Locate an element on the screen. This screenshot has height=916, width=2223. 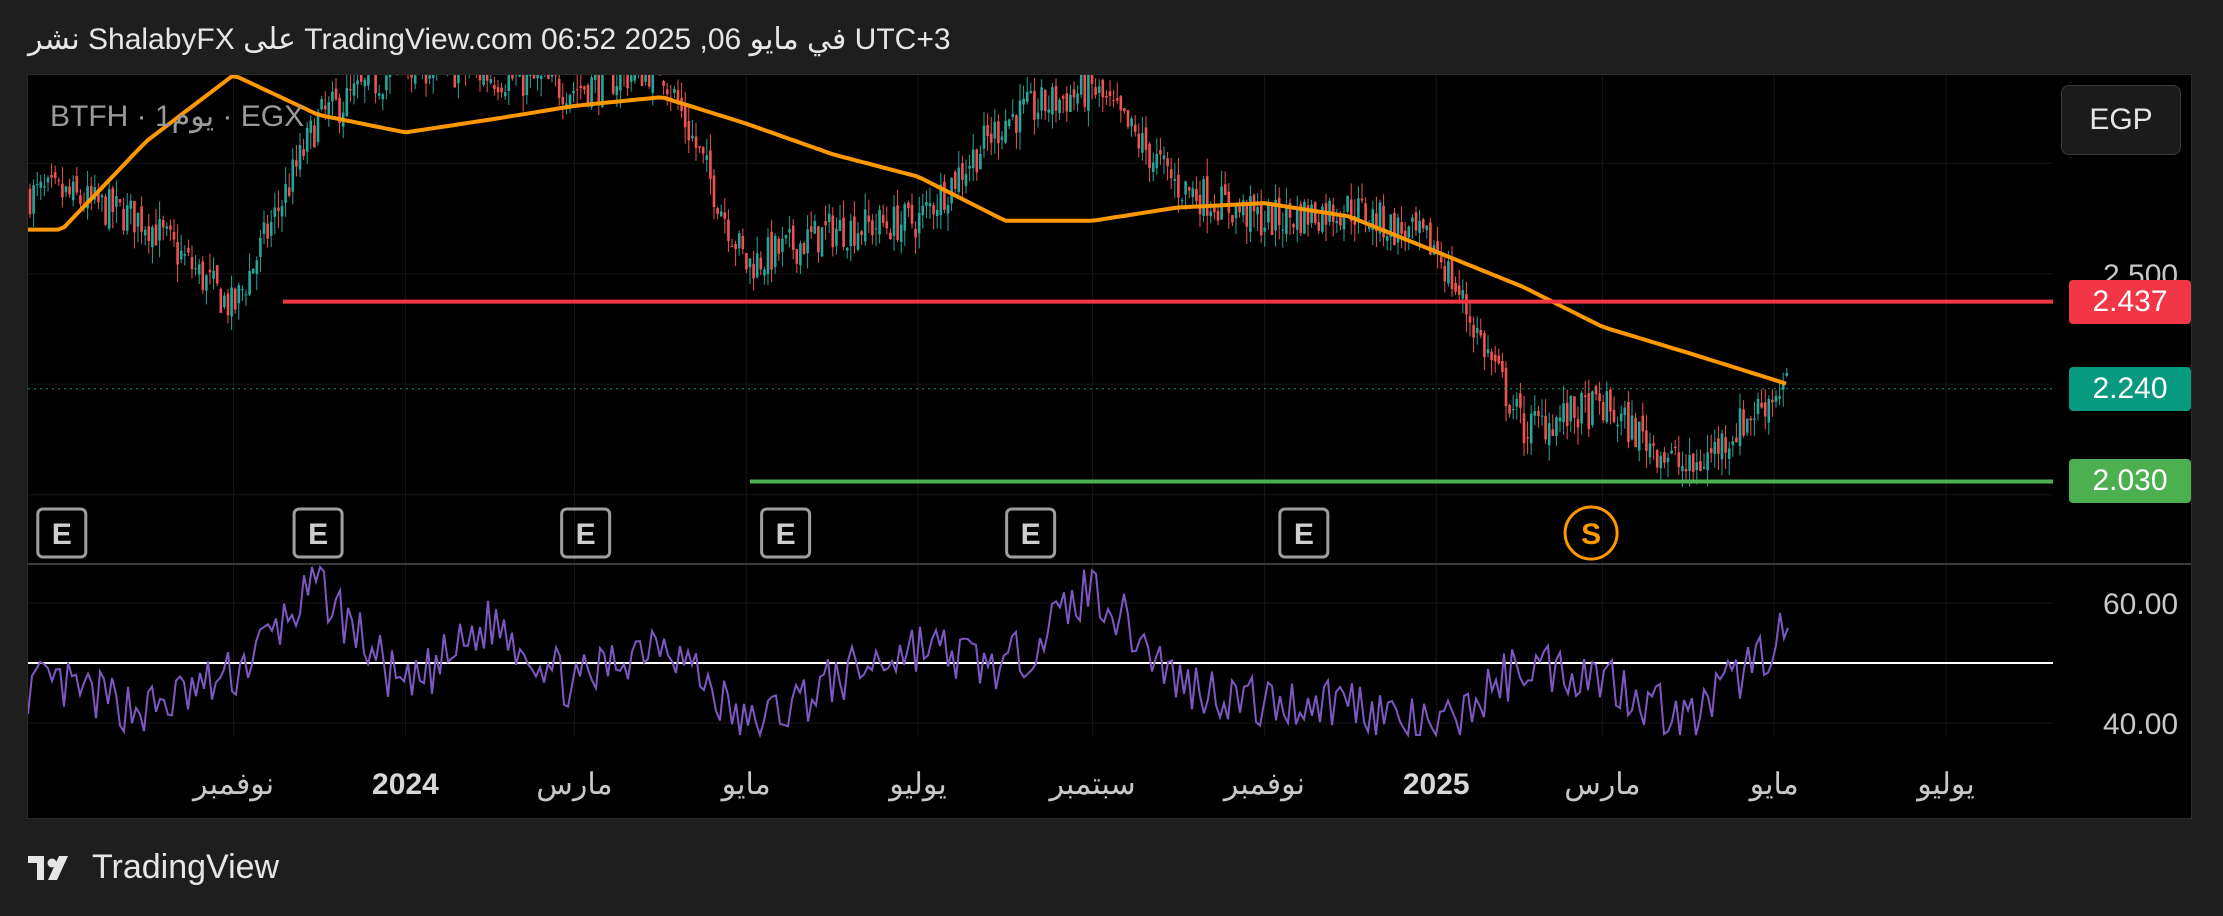
event-markers: EEEEEES is located at coordinates (827, 533).